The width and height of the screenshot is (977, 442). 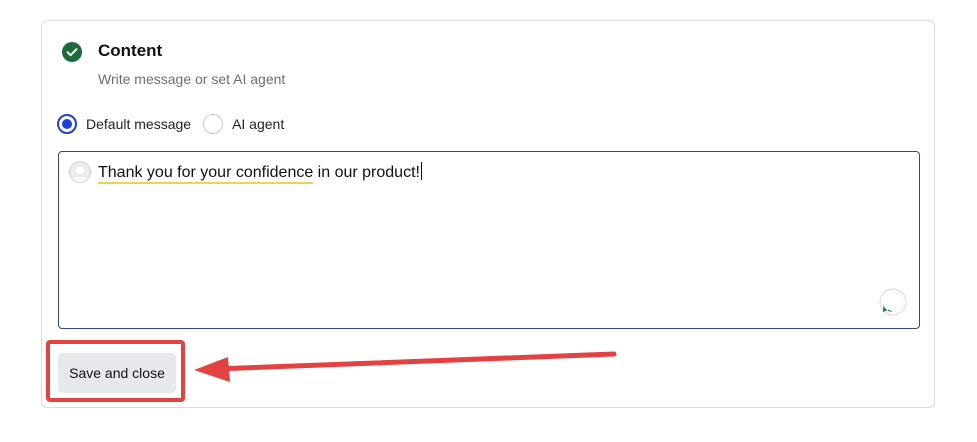 What do you see at coordinates (72, 52) in the screenshot?
I see `check-circle-icon` at bounding box center [72, 52].